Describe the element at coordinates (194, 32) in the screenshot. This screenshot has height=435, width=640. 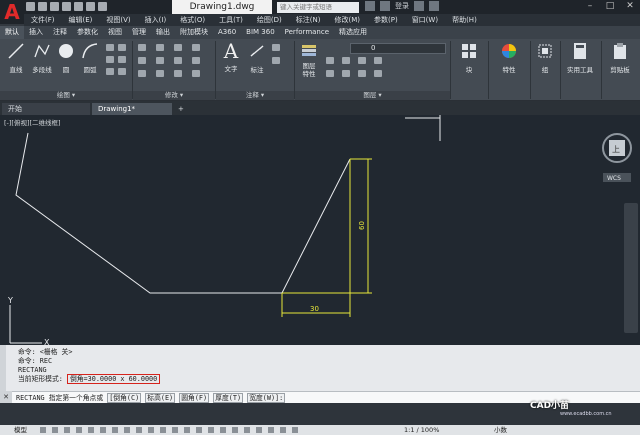
I see `tab-addins: 附加模块` at that location.